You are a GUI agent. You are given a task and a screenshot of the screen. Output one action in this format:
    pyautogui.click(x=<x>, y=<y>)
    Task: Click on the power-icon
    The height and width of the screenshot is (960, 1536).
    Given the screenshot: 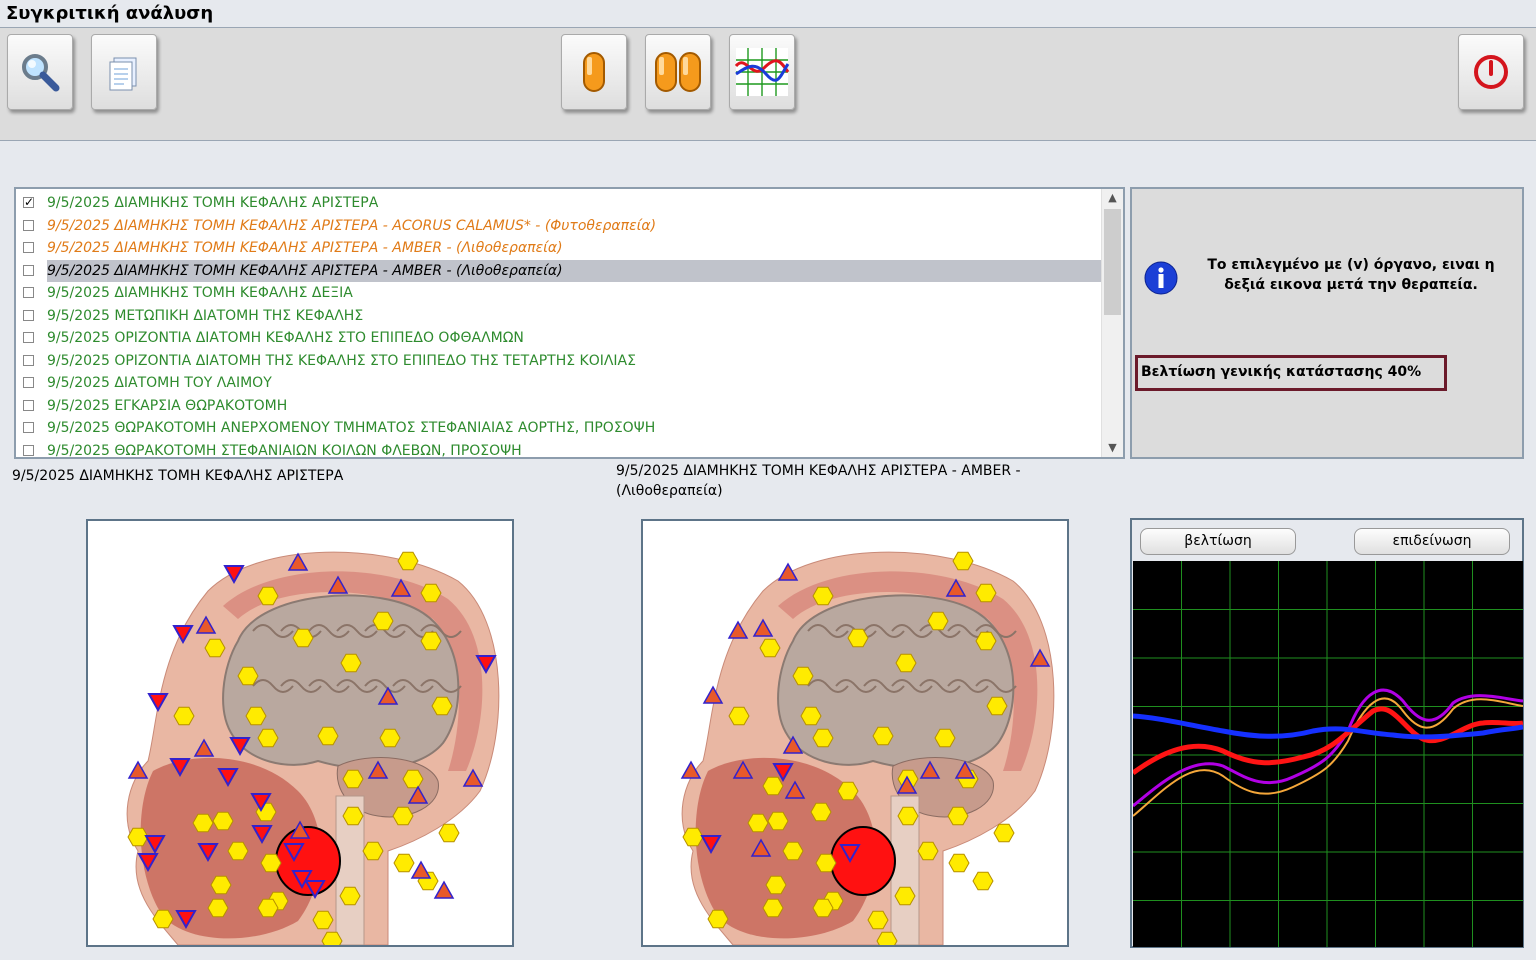 What is the action you would take?
    pyautogui.click(x=1491, y=72)
    